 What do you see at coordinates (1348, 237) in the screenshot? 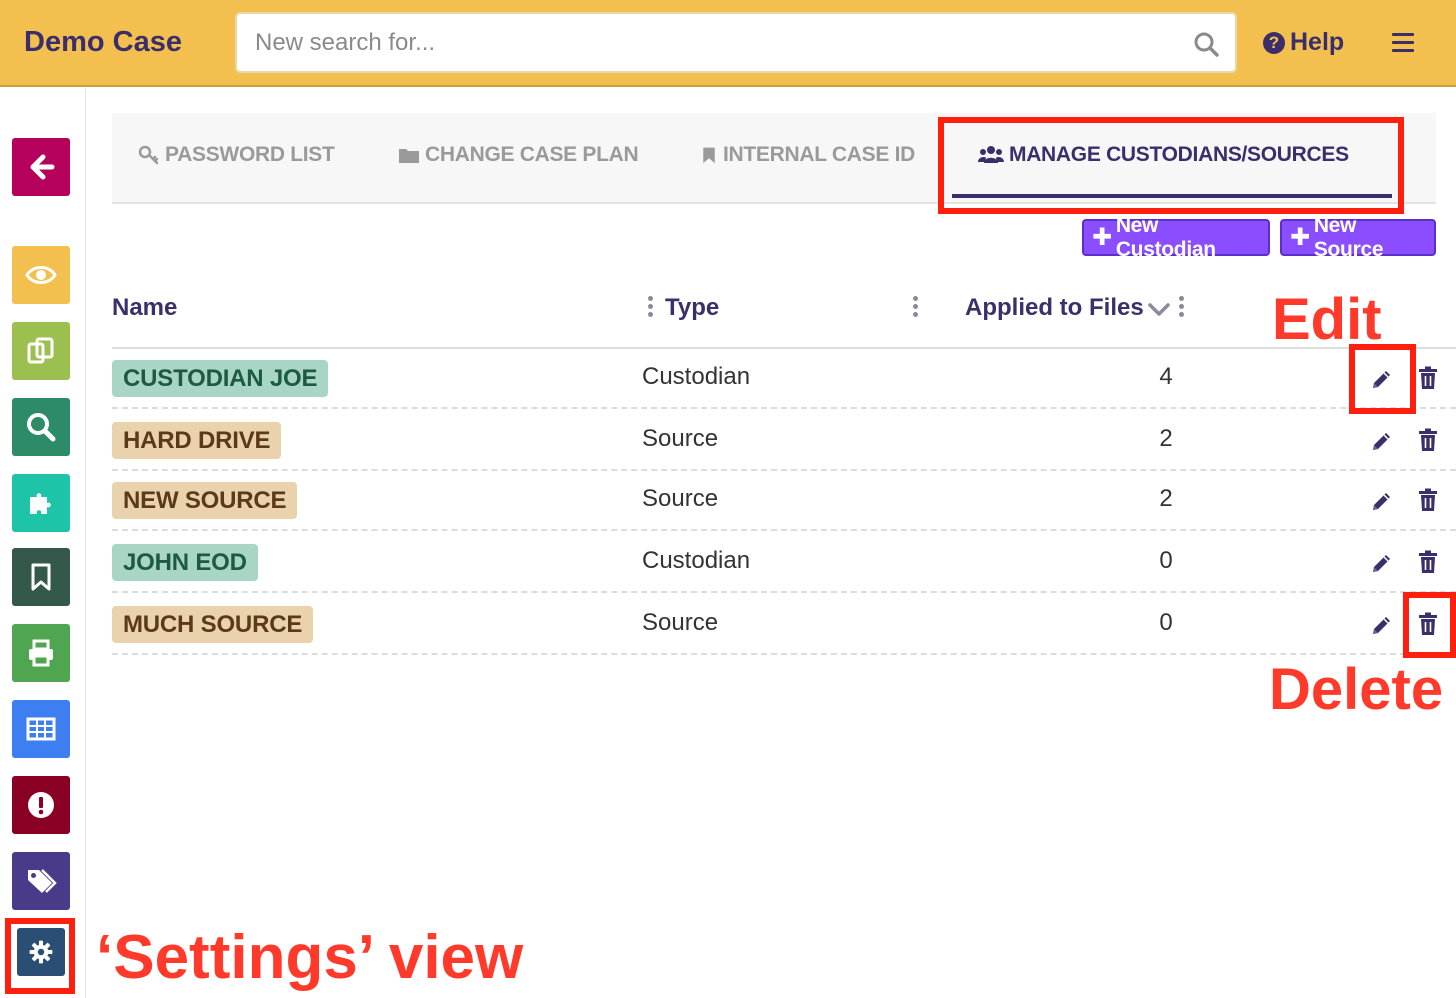
I see `new-source-label: New Source` at bounding box center [1348, 237].